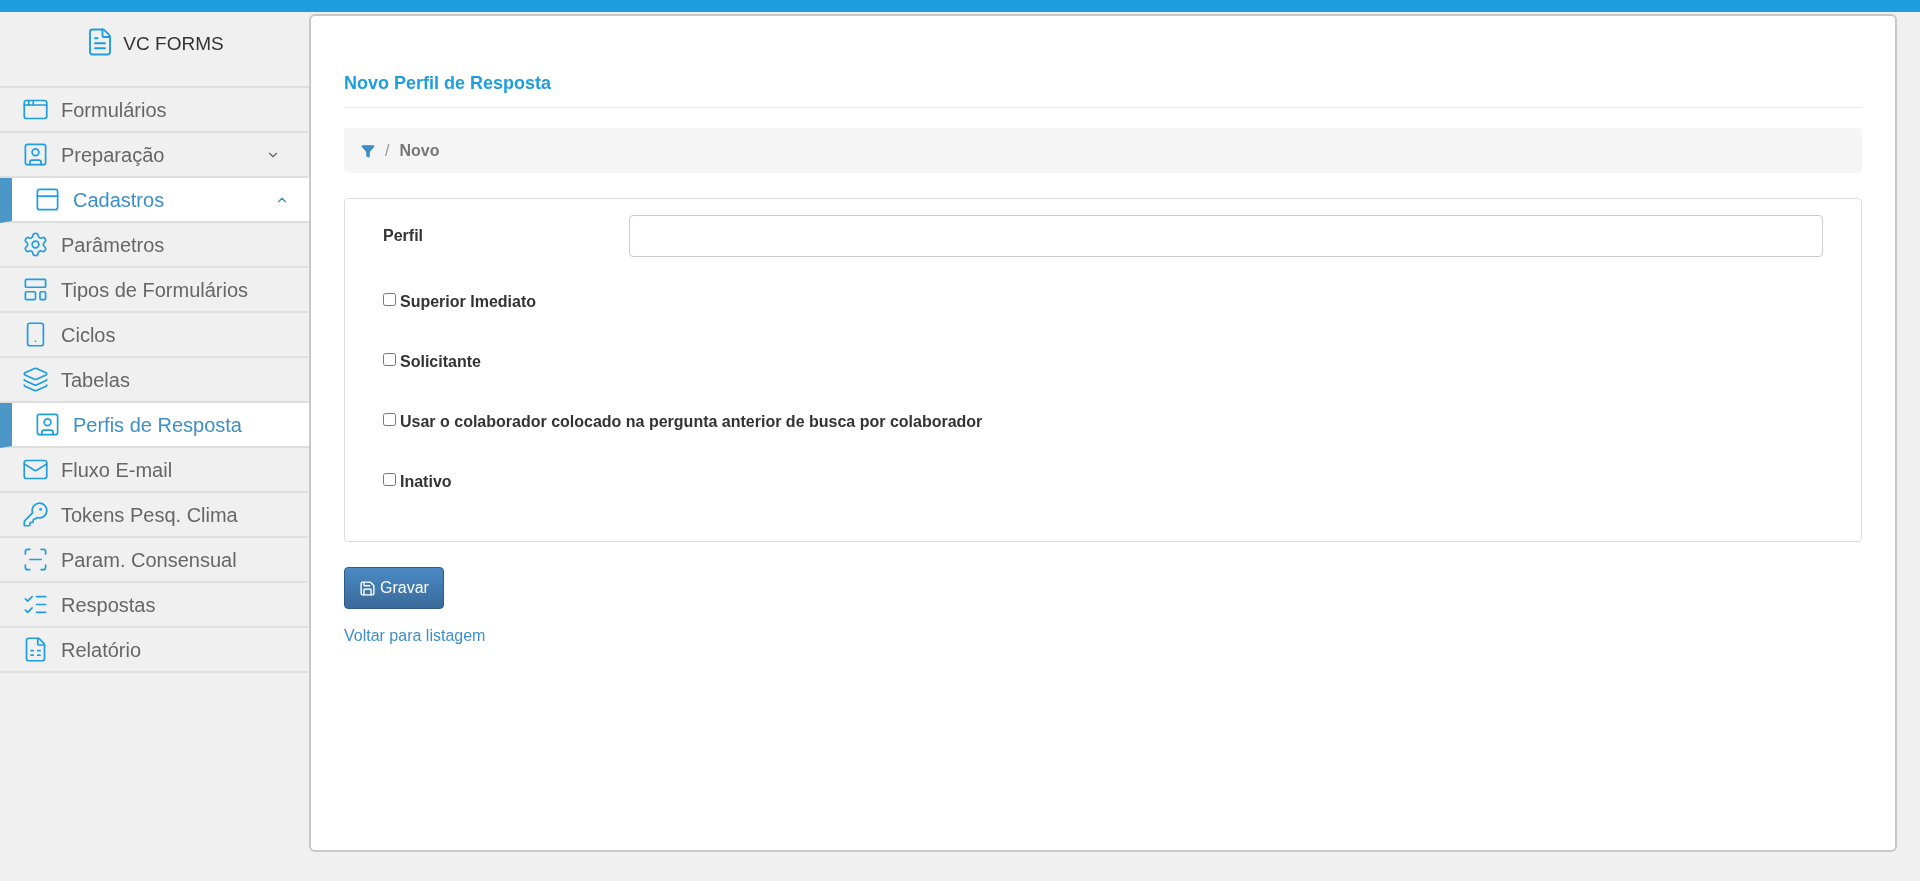 The width and height of the screenshot is (1920, 881). What do you see at coordinates (394, 588) in the screenshot?
I see `save-button: Gravar` at bounding box center [394, 588].